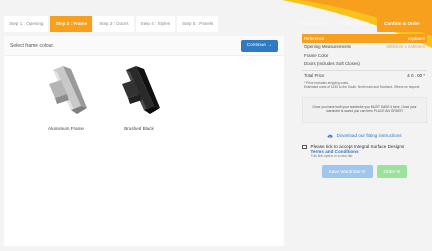  Describe the element at coordinates (331, 155) in the screenshot. I see `terms-new-tab-note: This link opens in a new tab` at that location.